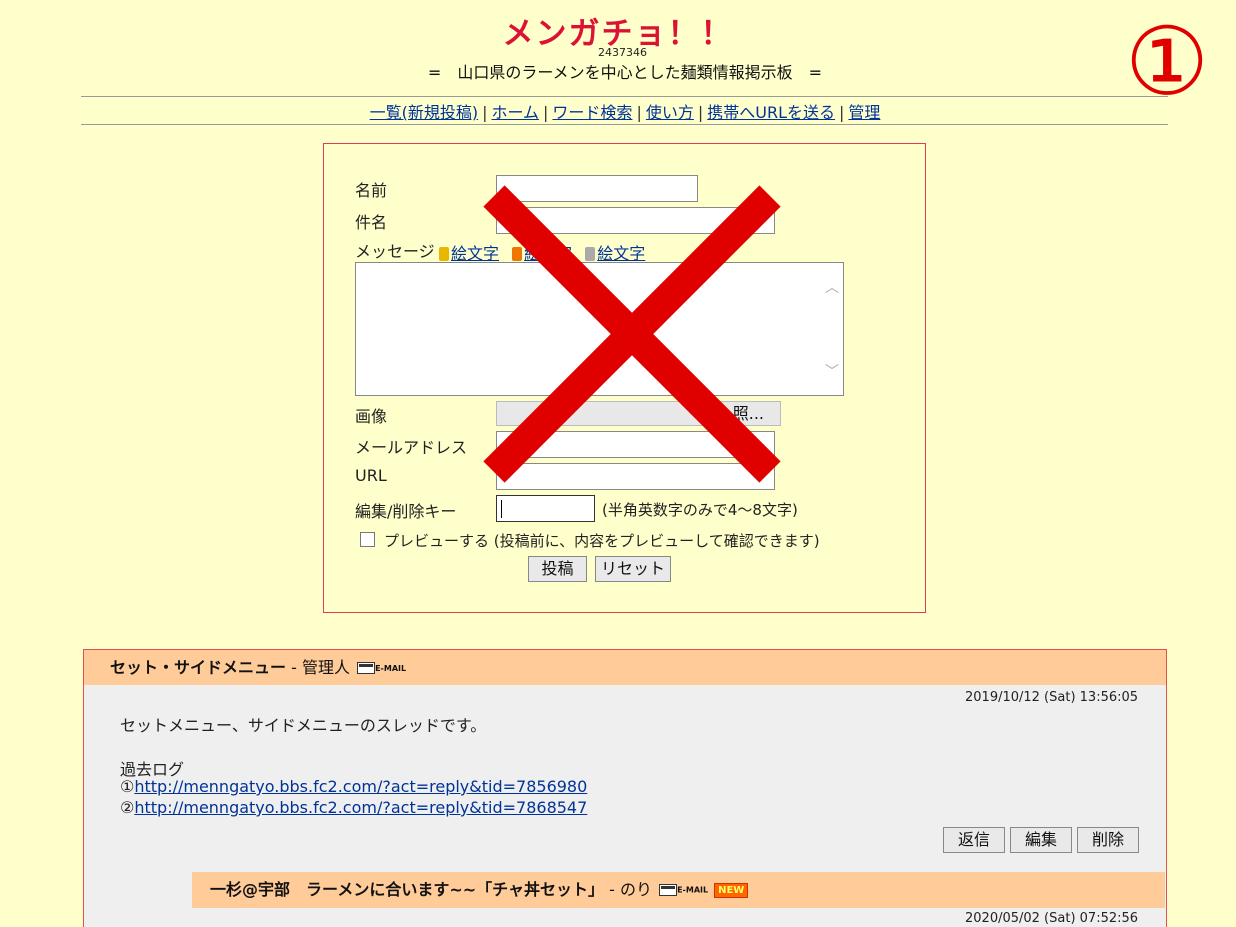 This screenshot has width=1236, height=927. Describe the element at coordinates (622, 52) in the screenshot. I see `access-counter: 2437346` at that location.